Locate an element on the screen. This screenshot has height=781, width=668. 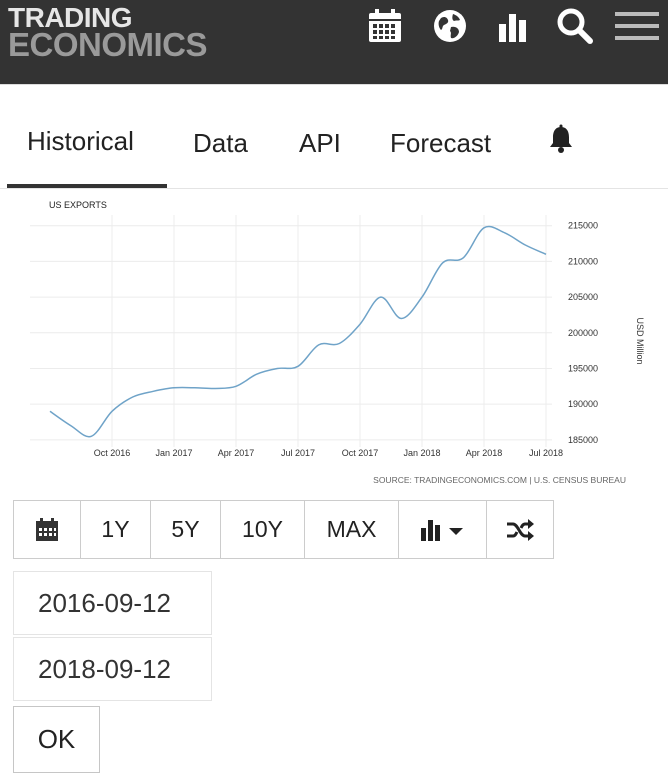
y-tick-label: 190000 is located at coordinates (583, 404).